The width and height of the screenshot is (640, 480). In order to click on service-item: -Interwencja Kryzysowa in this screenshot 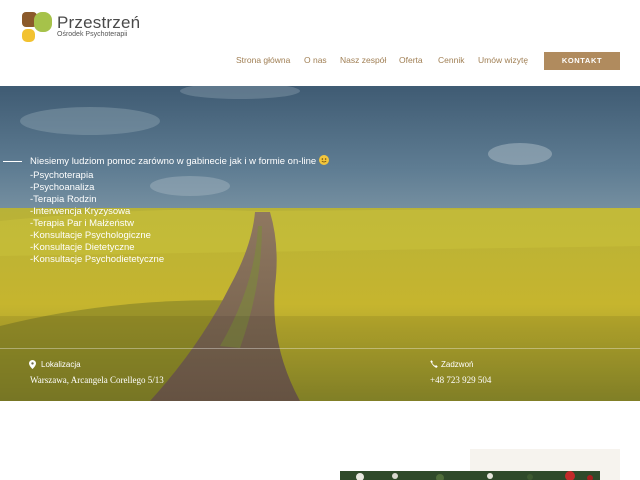, I will do `click(80, 211)`.